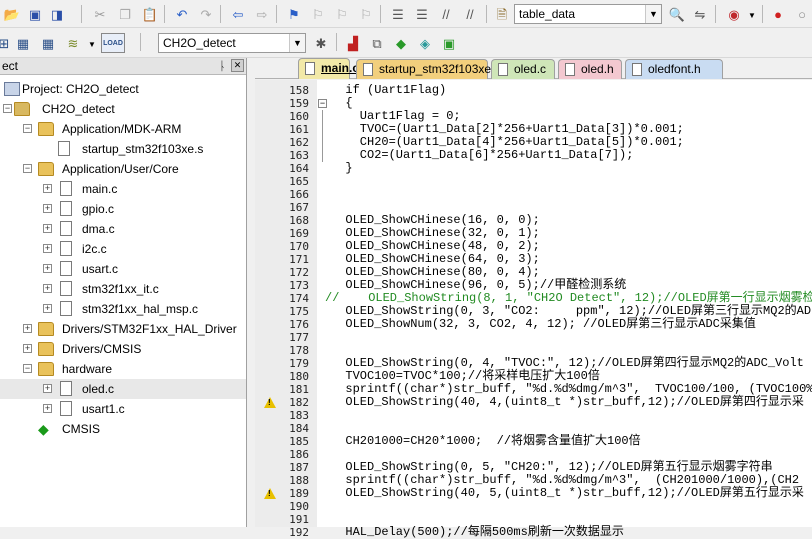 This screenshot has height=539, width=812. I want to click on file-icon, so click(637, 69).